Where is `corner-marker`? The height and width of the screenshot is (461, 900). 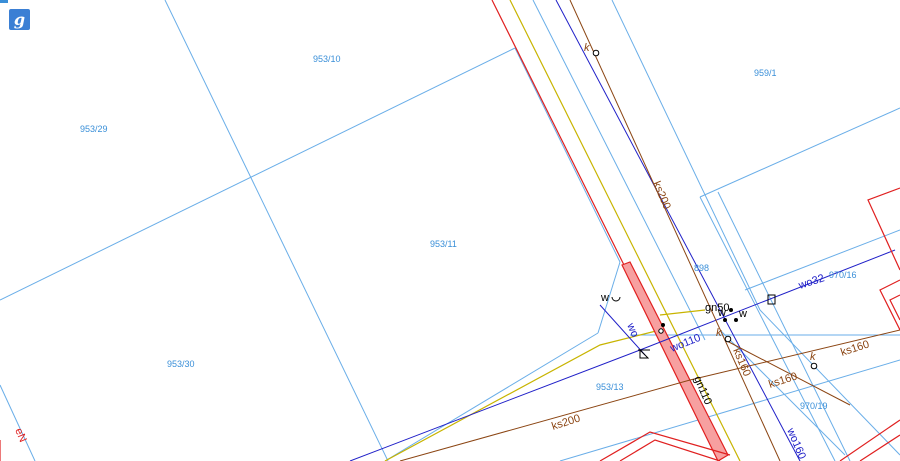 corner-marker is located at coordinates (4, 1).